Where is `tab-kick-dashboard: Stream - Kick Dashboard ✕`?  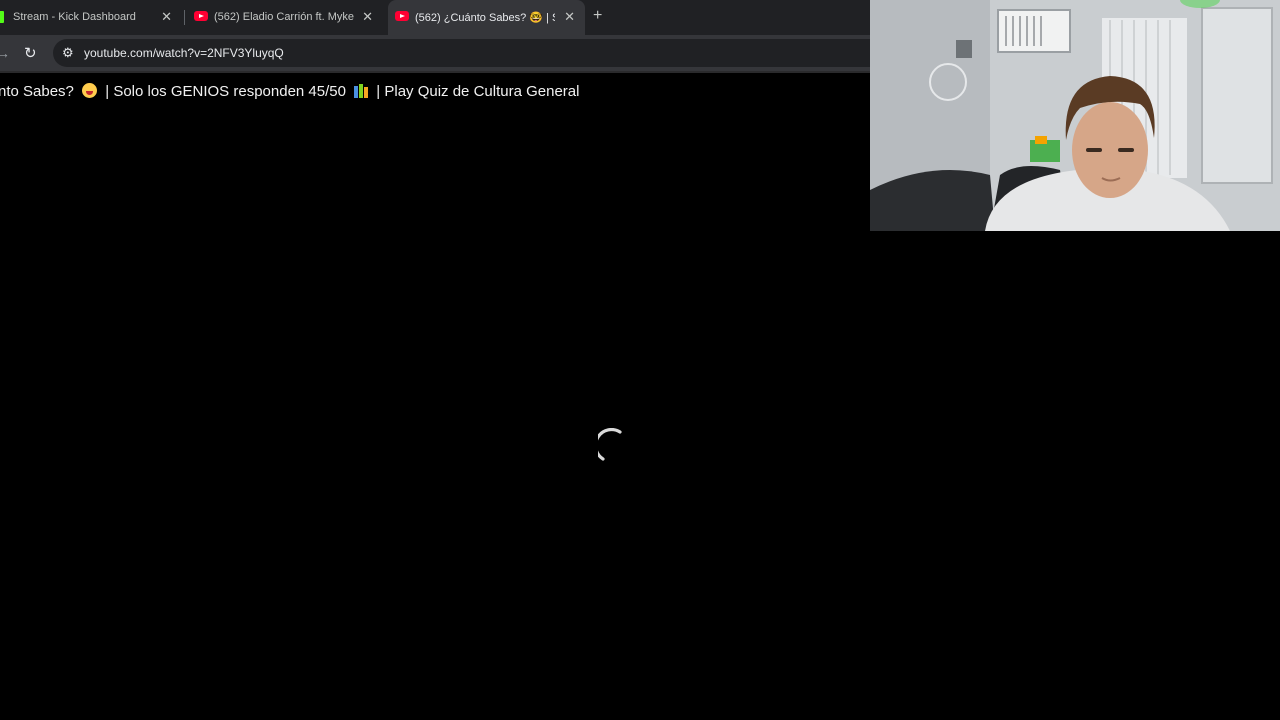 tab-kick-dashboard: Stream - Kick Dashboard ✕ is located at coordinates (91, 17).